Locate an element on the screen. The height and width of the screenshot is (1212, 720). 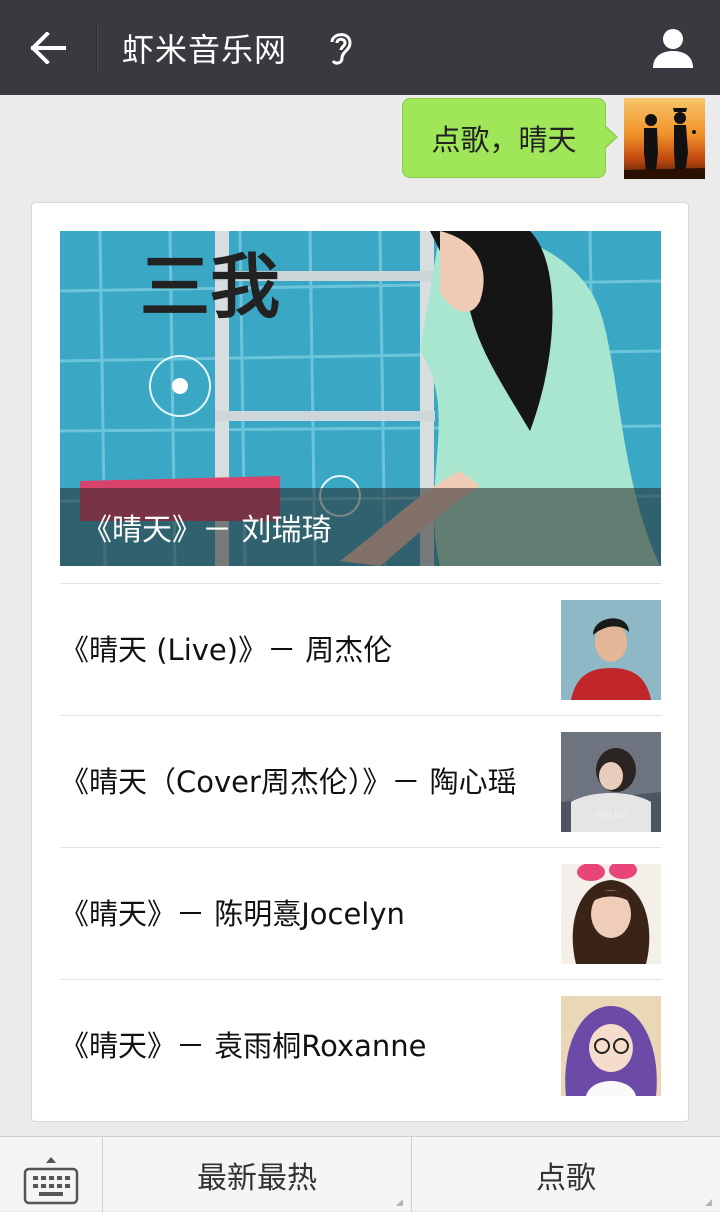
menu-request-song: 点歌 is located at coordinates (566, 1174).